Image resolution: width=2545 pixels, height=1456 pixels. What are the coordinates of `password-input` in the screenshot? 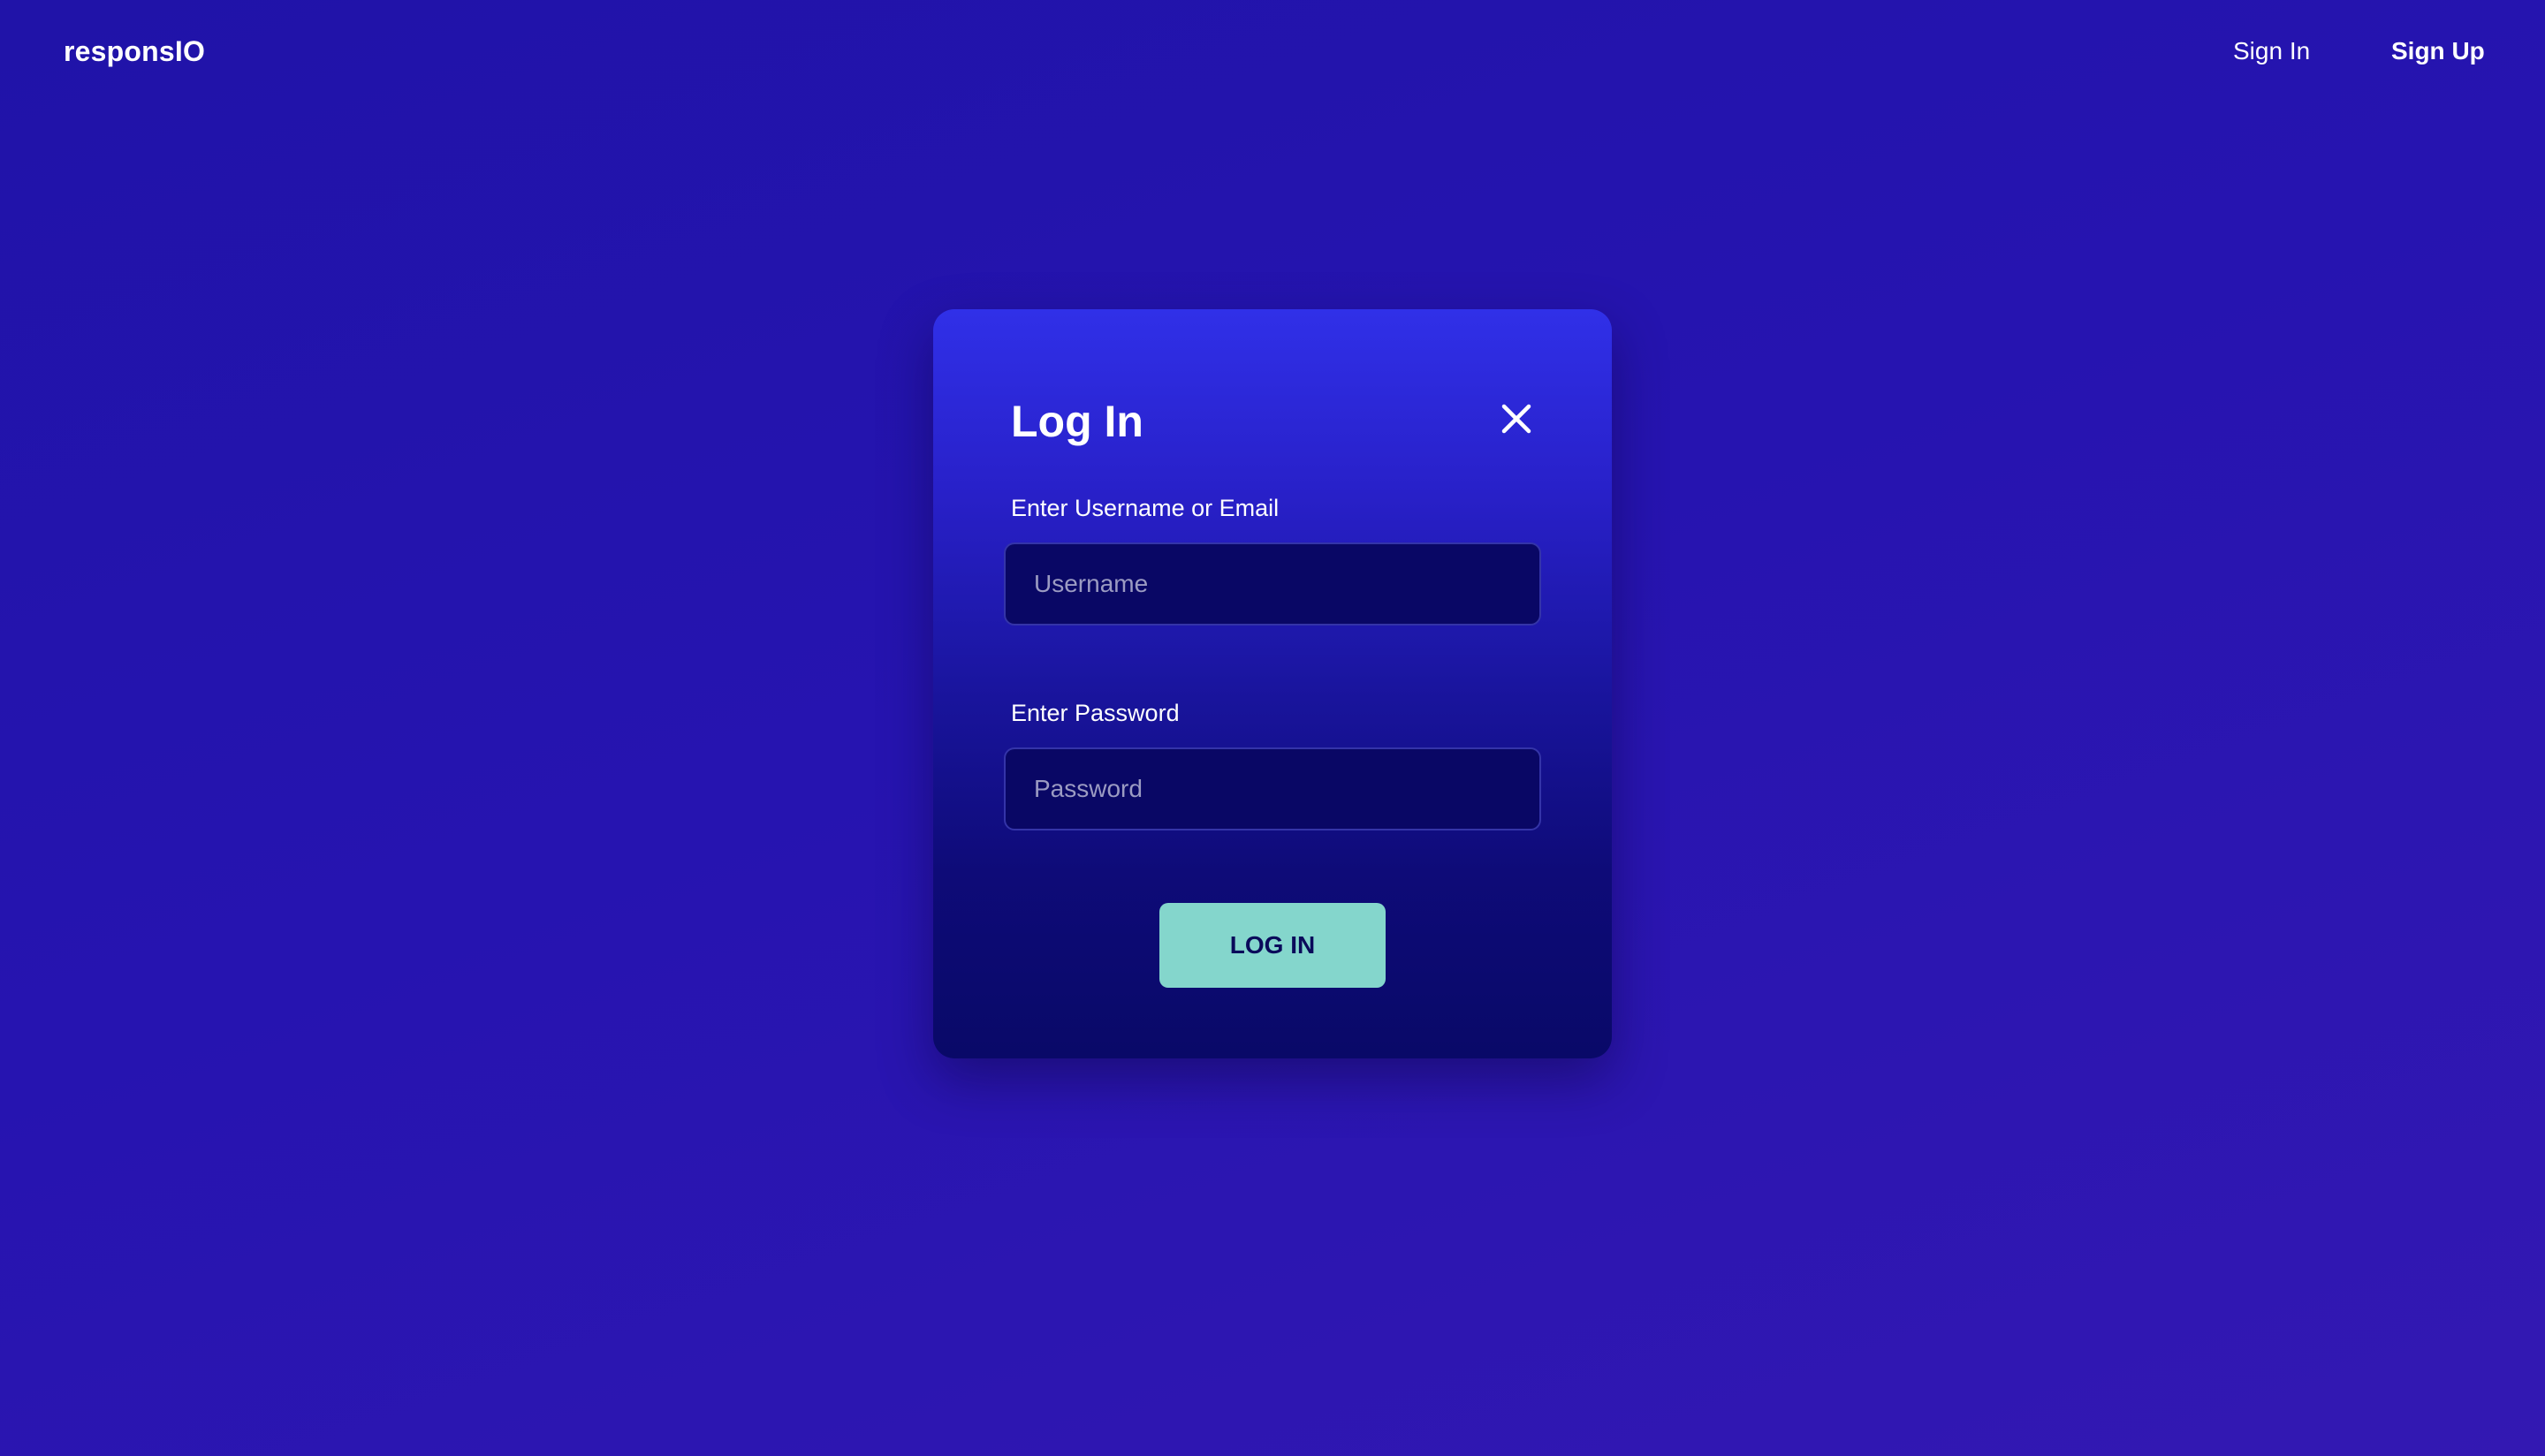 It's located at (1272, 788).